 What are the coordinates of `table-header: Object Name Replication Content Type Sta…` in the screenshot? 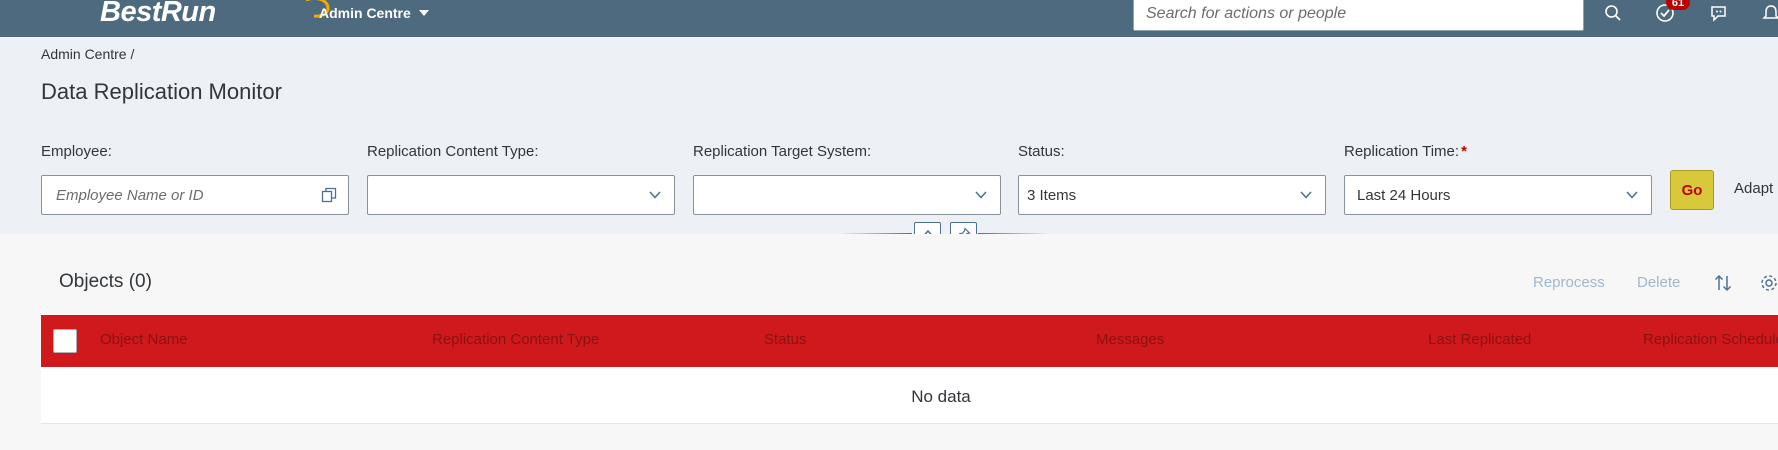 It's located at (909, 341).